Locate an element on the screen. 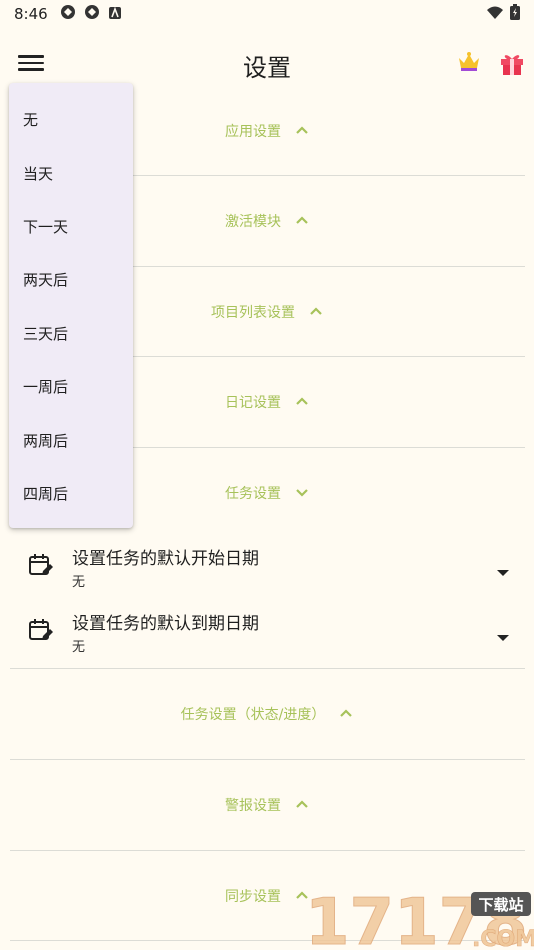 Image resolution: width=534 pixels, height=950 pixels. section-label: 日记设置 is located at coordinates (253, 403).